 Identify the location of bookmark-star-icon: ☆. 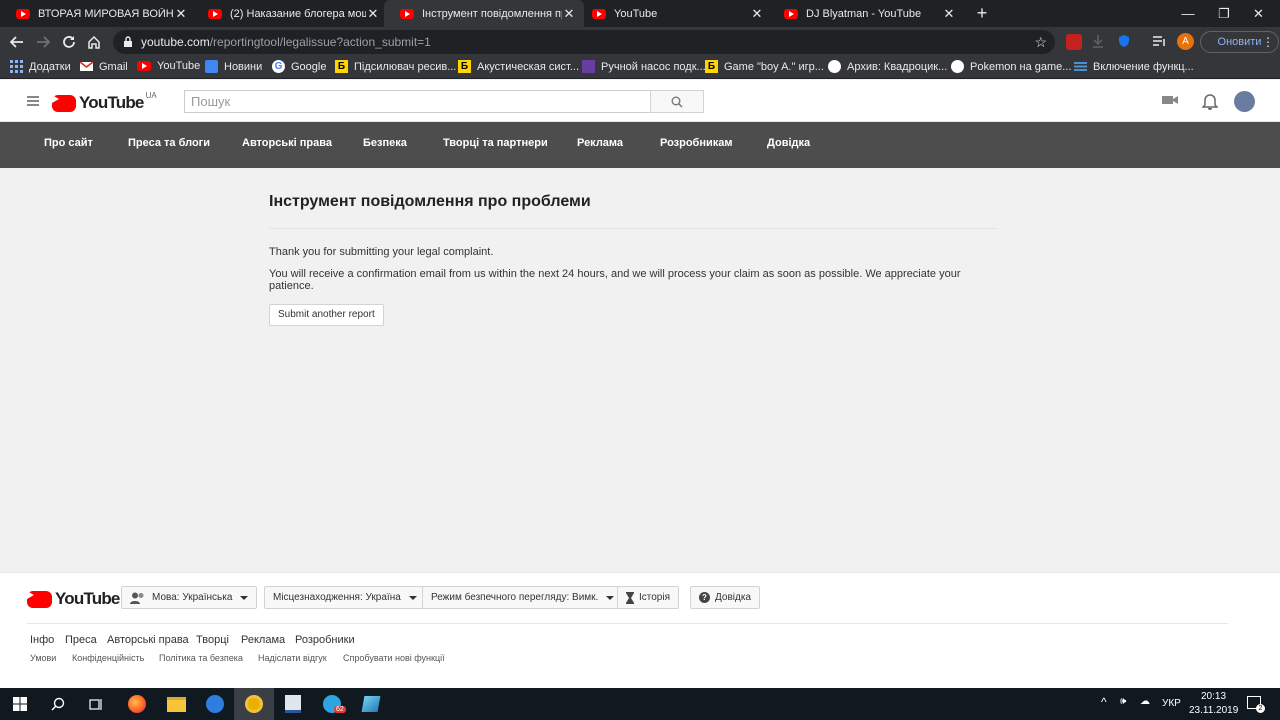
(1040, 42).